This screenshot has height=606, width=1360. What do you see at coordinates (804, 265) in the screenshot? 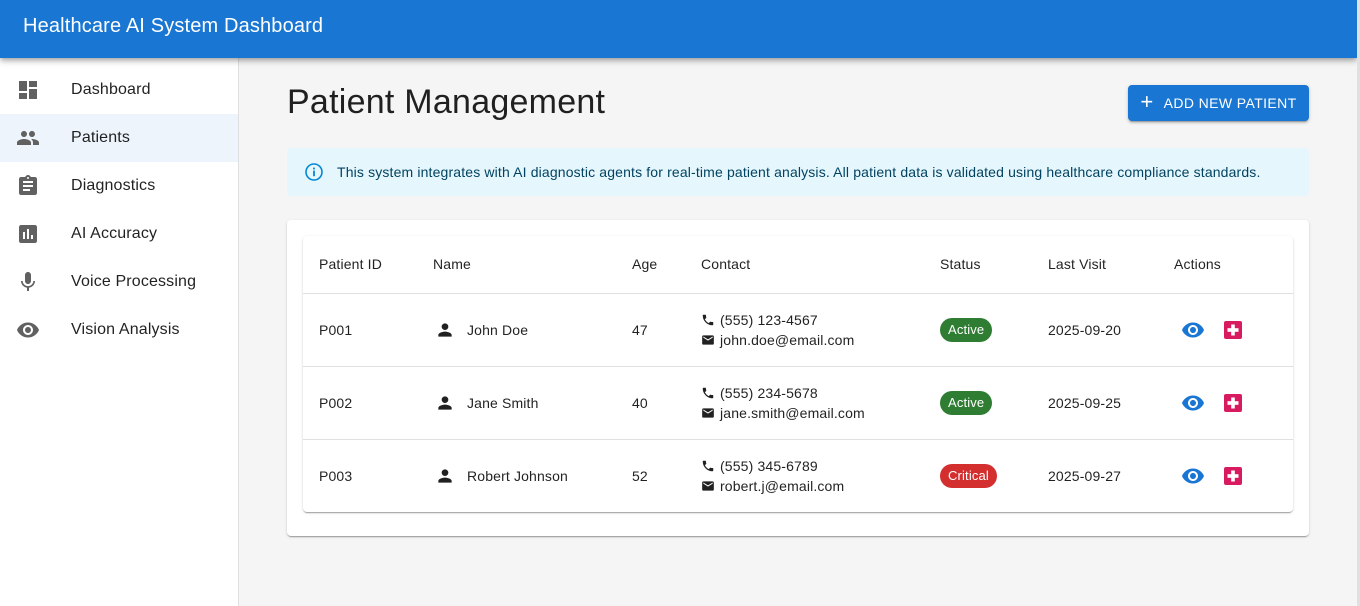
I see `column-header-contact: Contact` at bounding box center [804, 265].